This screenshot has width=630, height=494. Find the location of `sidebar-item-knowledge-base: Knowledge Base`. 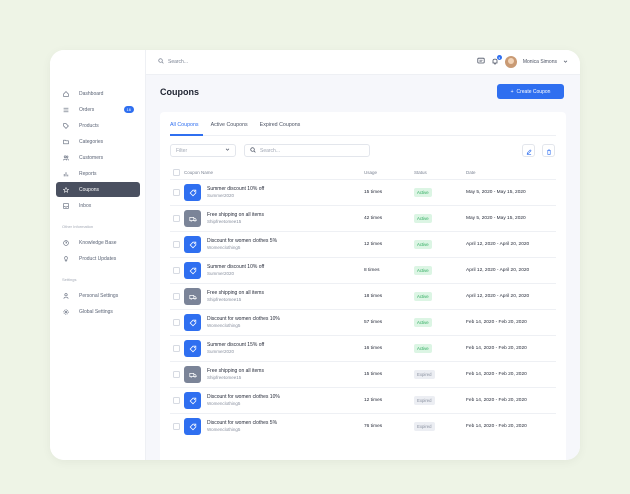

sidebar-item-knowledge-base: Knowledge Base is located at coordinates (98, 242).